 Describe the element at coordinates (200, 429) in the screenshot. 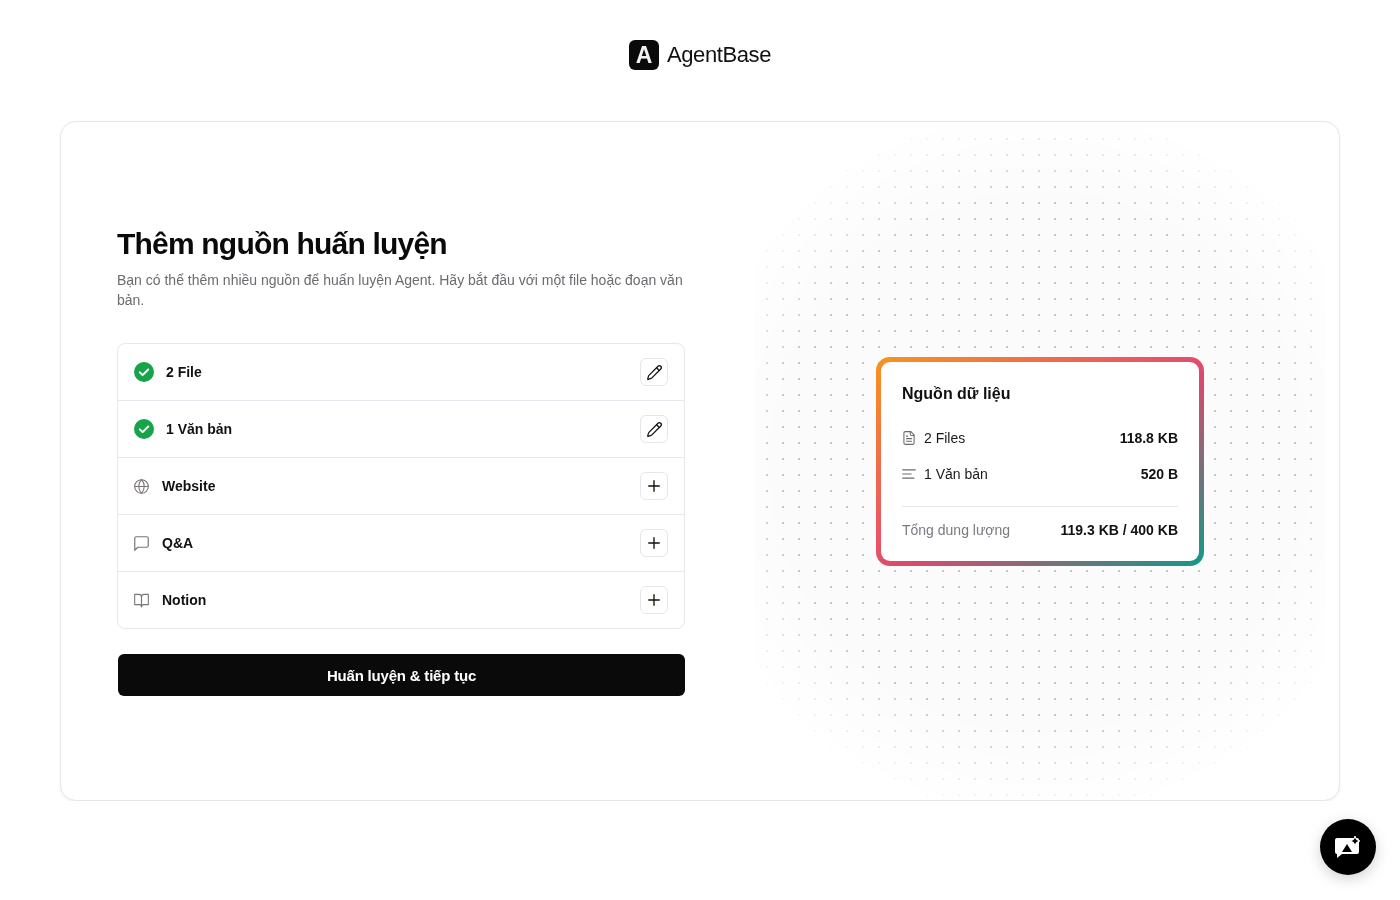

I see `source-label: 1 Văn bản` at that location.